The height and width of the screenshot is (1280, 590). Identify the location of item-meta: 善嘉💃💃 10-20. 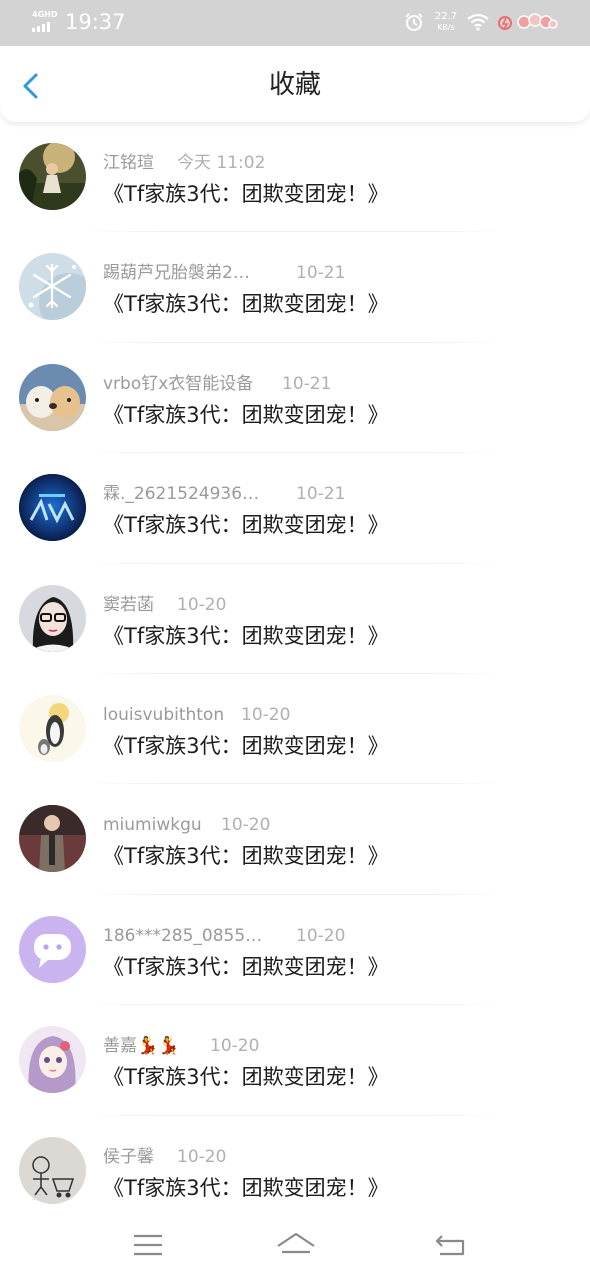
(181, 1046).